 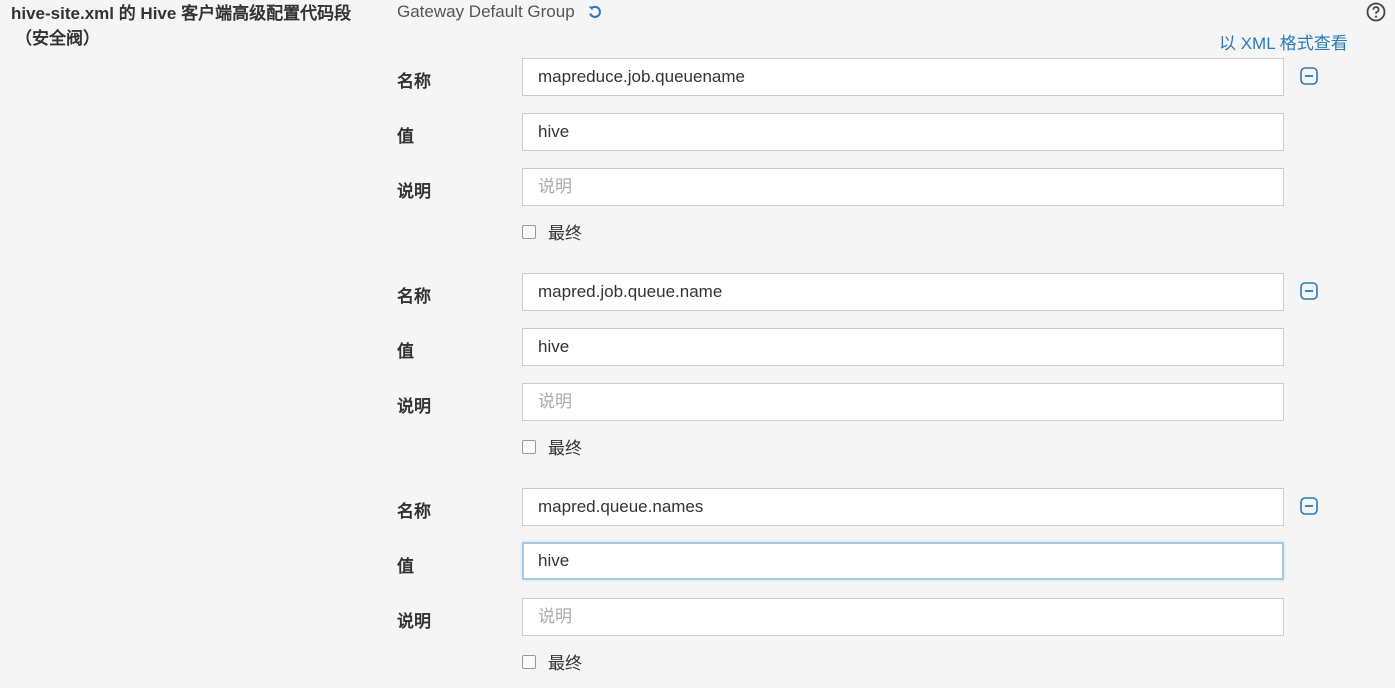 What do you see at coordinates (1283, 41) in the screenshot?
I see `view-as-xml-link: 以 XML 格式查看` at bounding box center [1283, 41].